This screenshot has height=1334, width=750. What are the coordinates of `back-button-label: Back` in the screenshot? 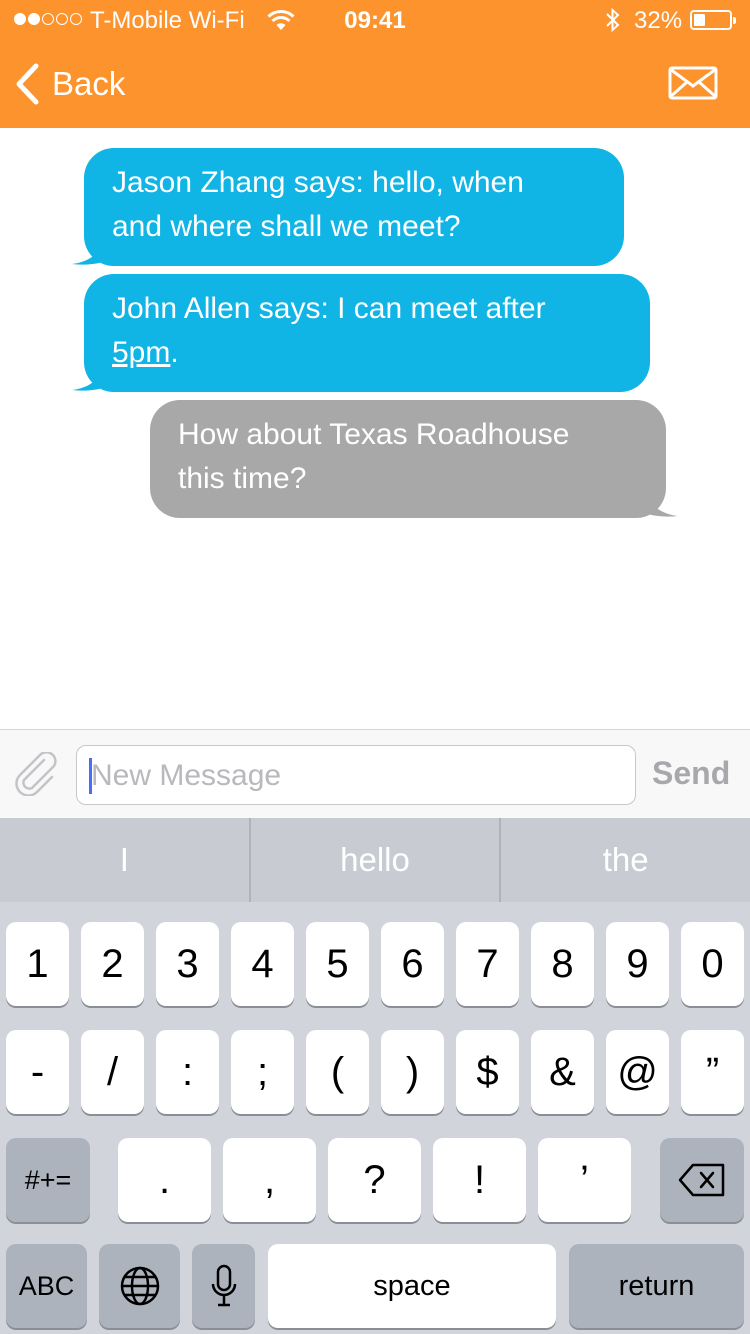 It's located at (89, 83).